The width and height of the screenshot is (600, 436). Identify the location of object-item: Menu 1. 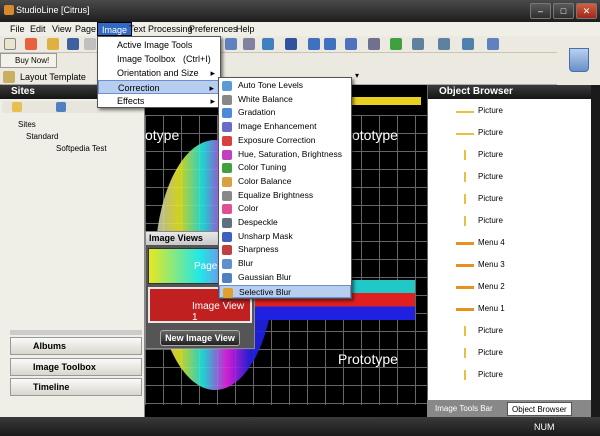
(520, 310).